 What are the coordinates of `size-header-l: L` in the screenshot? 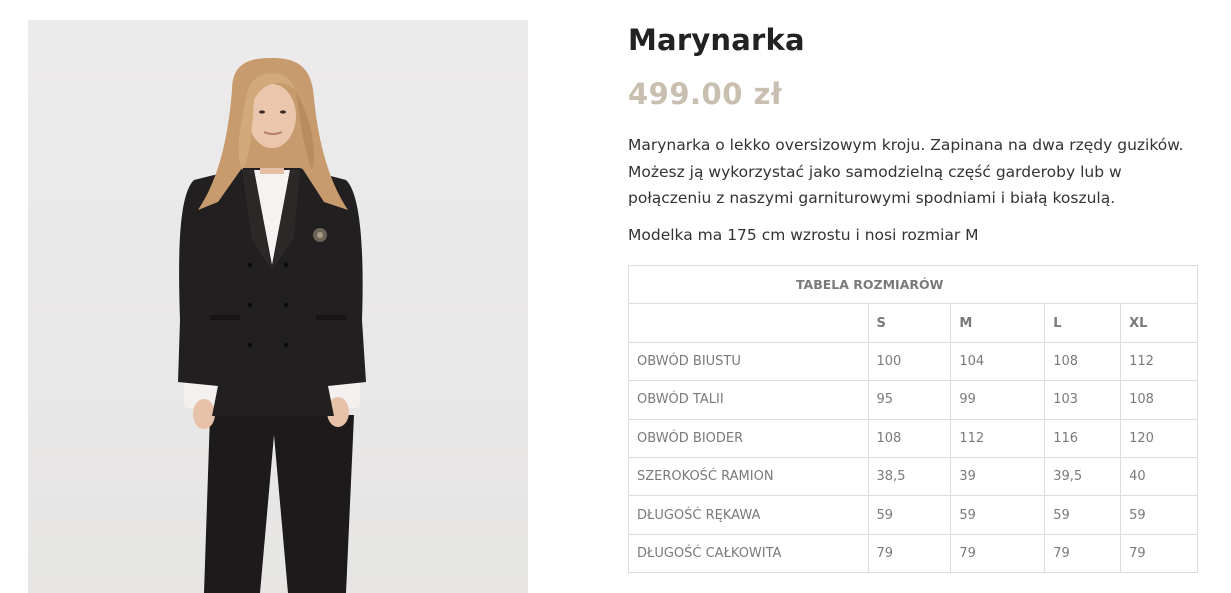 It's located at (1083, 323).